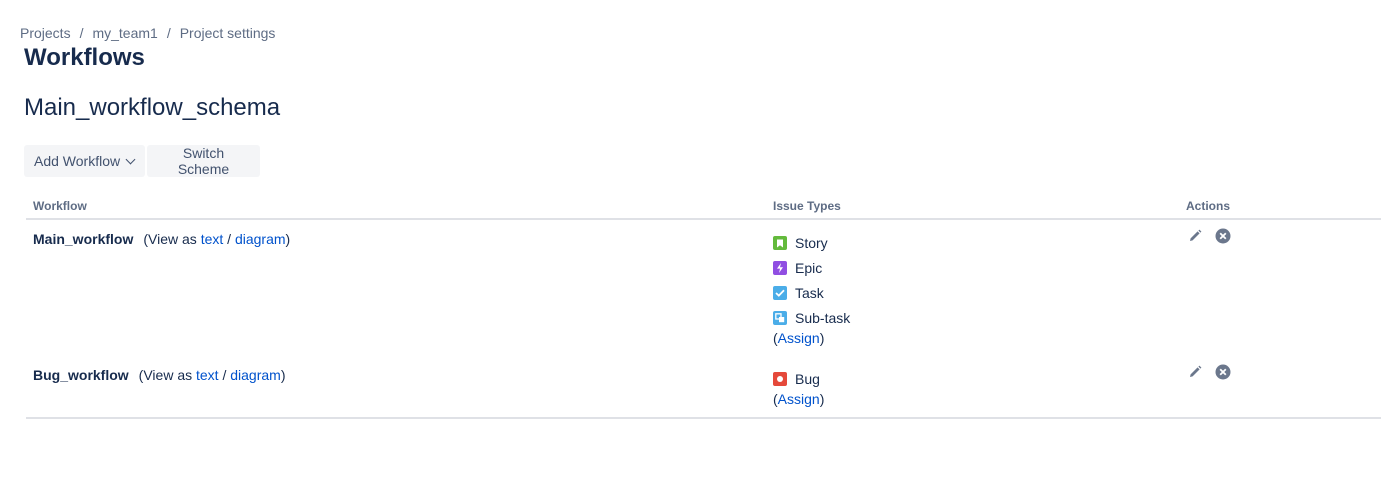 Image resolution: width=1385 pixels, height=481 pixels. What do you see at coordinates (124, 33) in the screenshot?
I see `breadcrumb-my-team1: my_team1` at bounding box center [124, 33].